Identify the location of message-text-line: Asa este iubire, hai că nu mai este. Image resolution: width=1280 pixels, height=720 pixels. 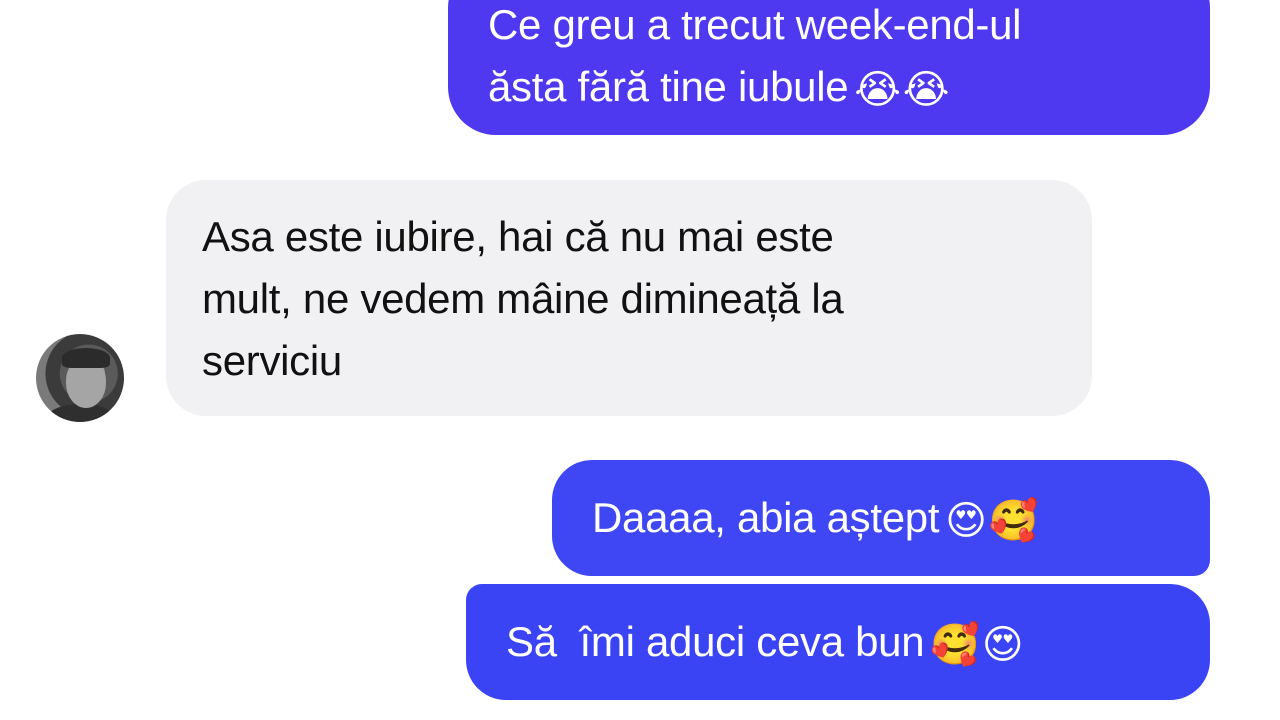
(518, 236).